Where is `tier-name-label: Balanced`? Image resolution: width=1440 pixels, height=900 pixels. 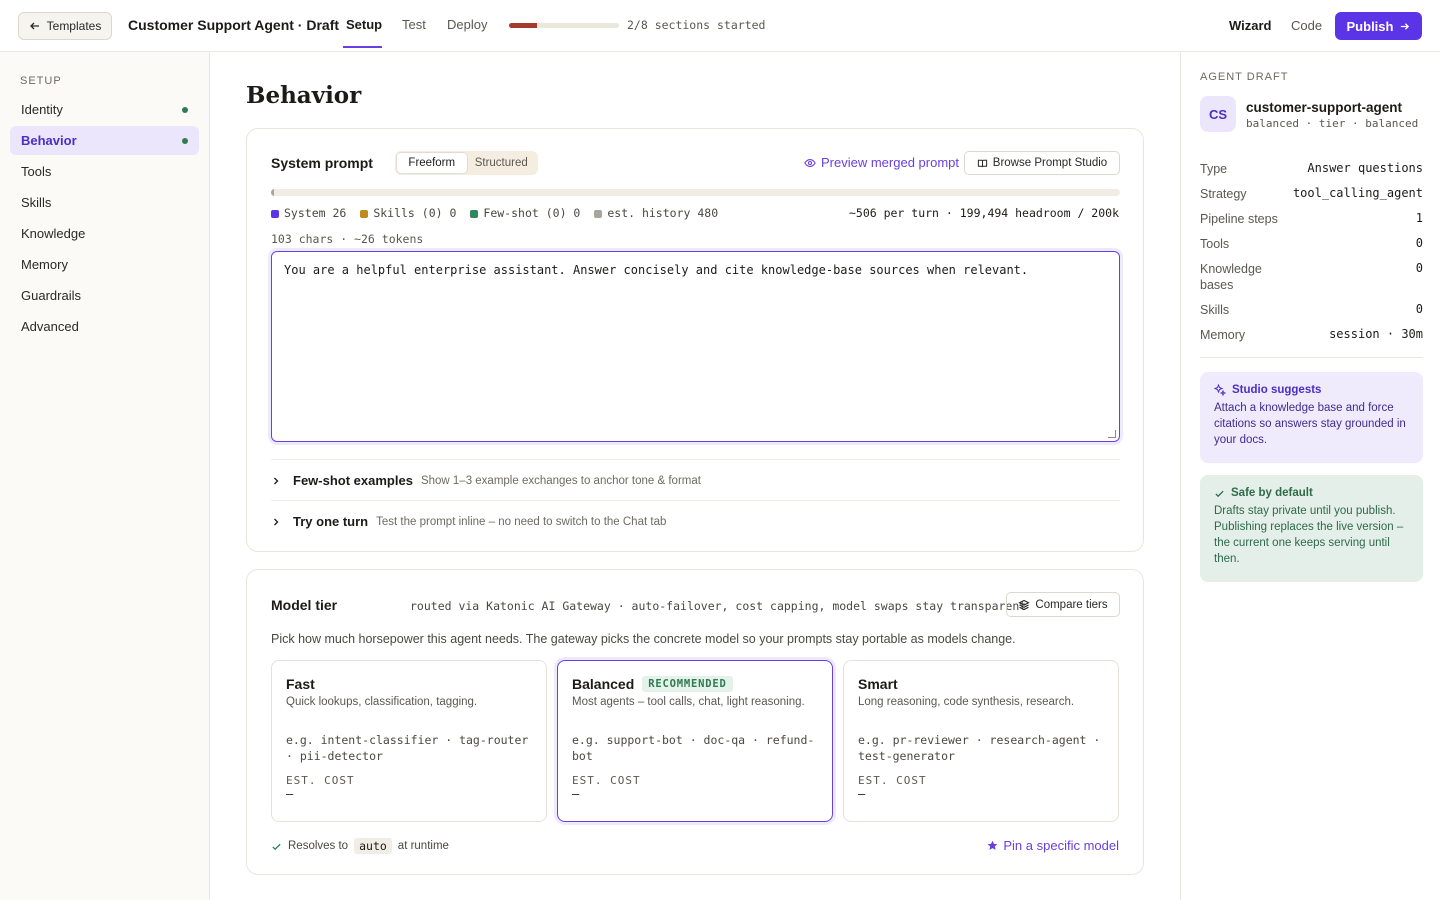 tier-name-label: Balanced is located at coordinates (603, 684).